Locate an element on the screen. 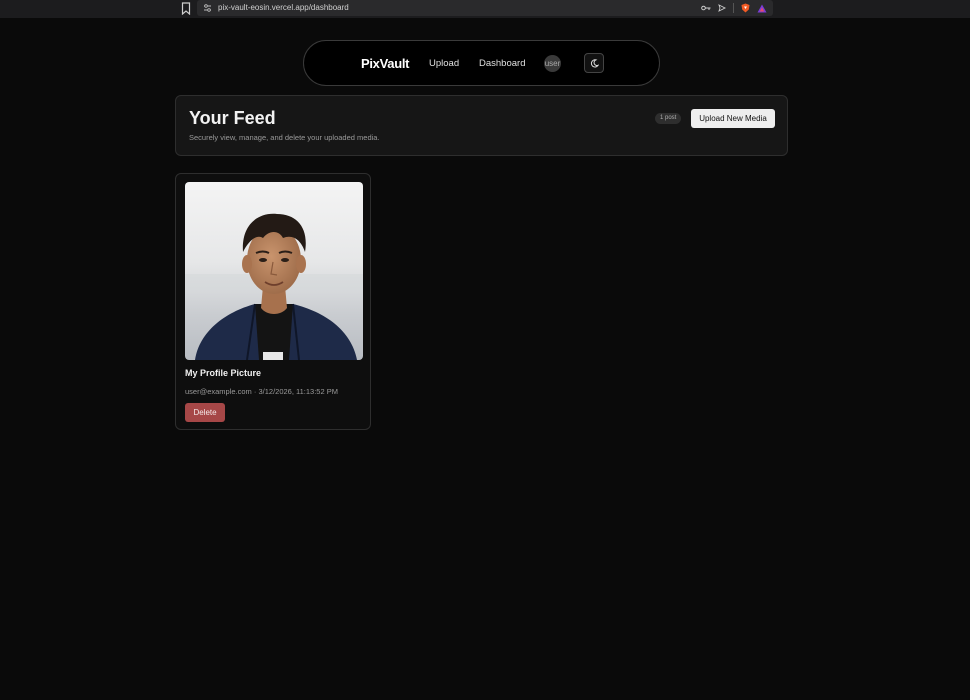 This screenshot has width=970, height=700. browser-toolbar: pix-vault-eosin.vercel.app/dashboard is located at coordinates (485, 9).